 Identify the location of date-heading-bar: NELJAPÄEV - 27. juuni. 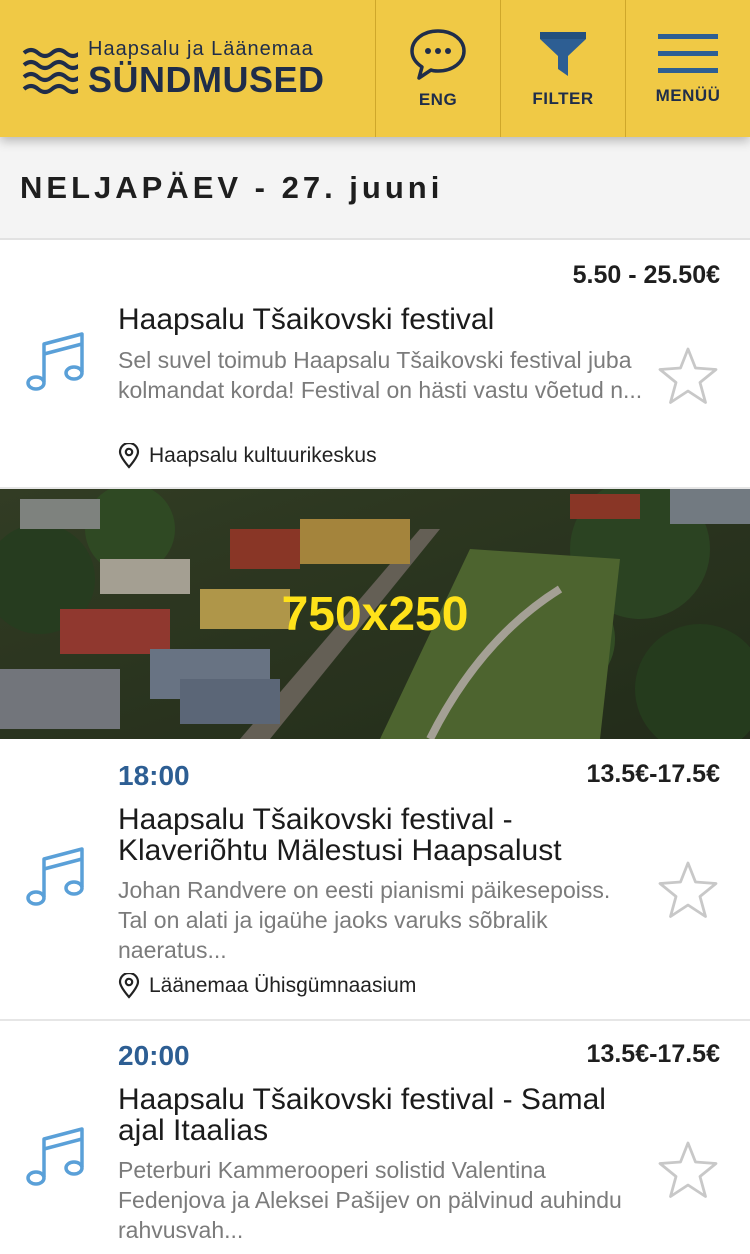
(375, 188).